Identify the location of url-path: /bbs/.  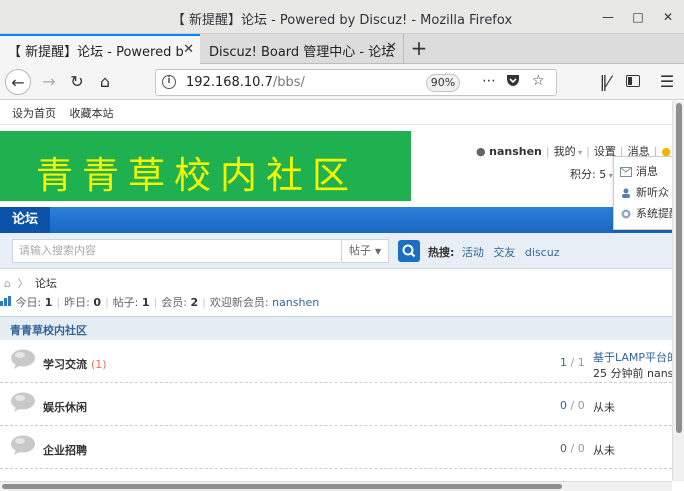
(288, 82).